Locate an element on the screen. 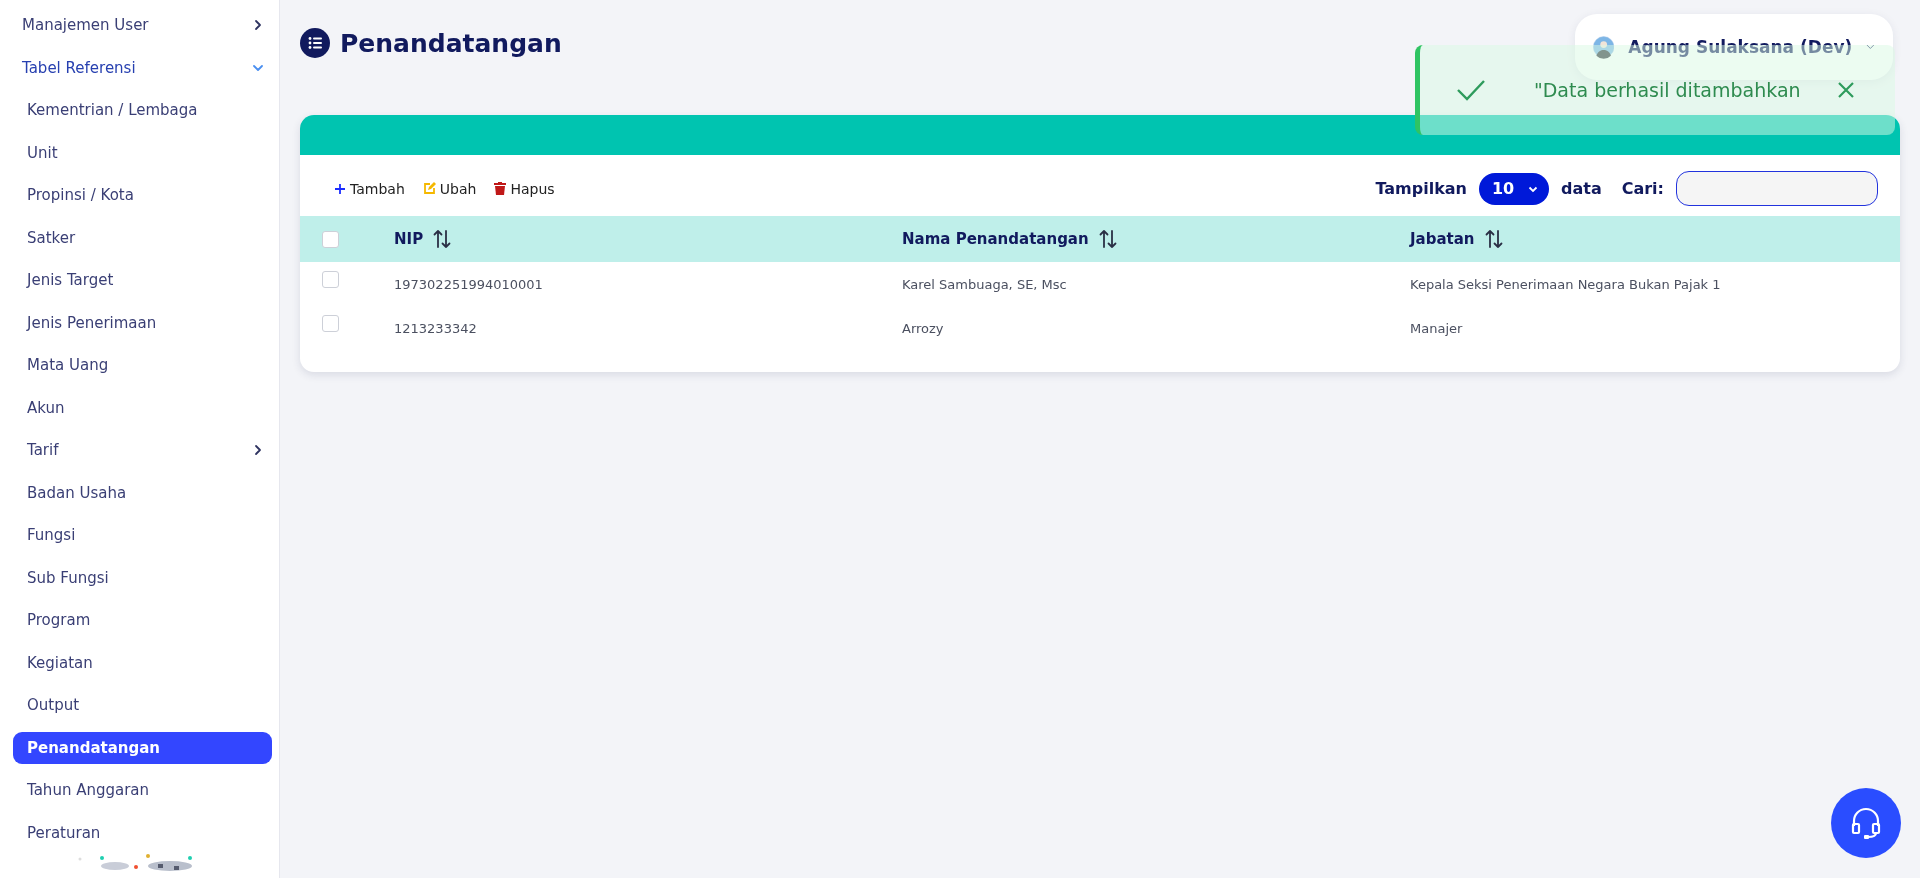 The height and width of the screenshot is (878, 1920). column-header: NIP is located at coordinates (409, 239).